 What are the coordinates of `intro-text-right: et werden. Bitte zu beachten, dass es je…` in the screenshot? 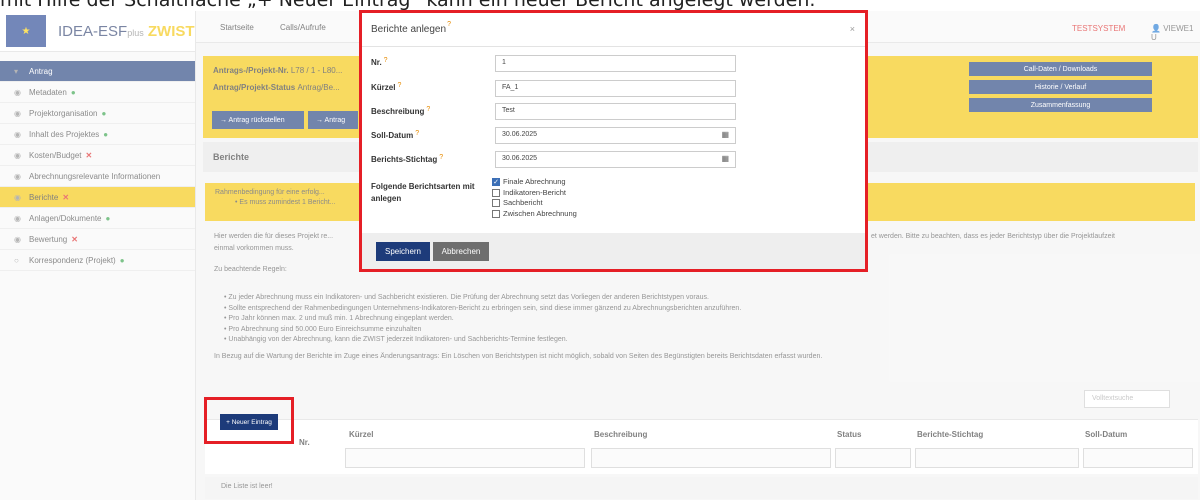 It's located at (993, 236).